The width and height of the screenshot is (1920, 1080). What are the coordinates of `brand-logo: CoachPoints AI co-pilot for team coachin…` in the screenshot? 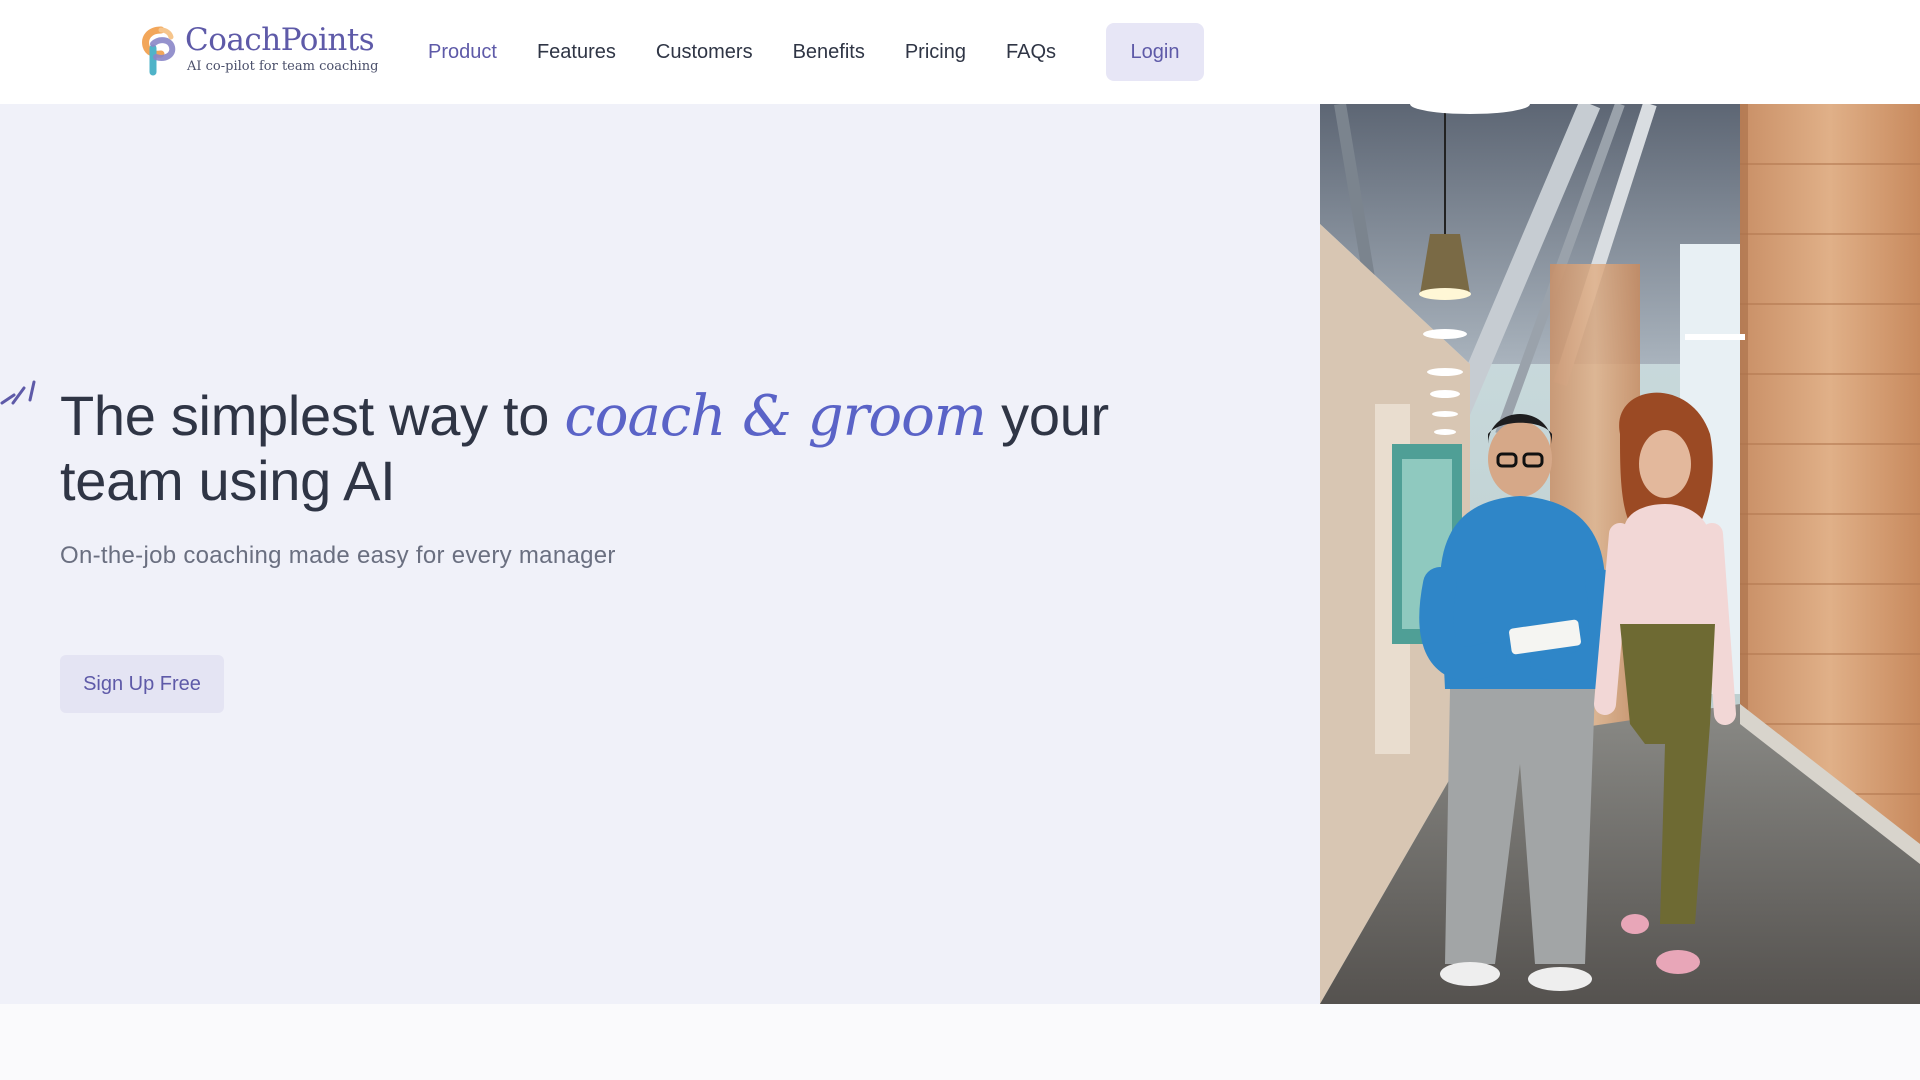 It's located at (258, 52).